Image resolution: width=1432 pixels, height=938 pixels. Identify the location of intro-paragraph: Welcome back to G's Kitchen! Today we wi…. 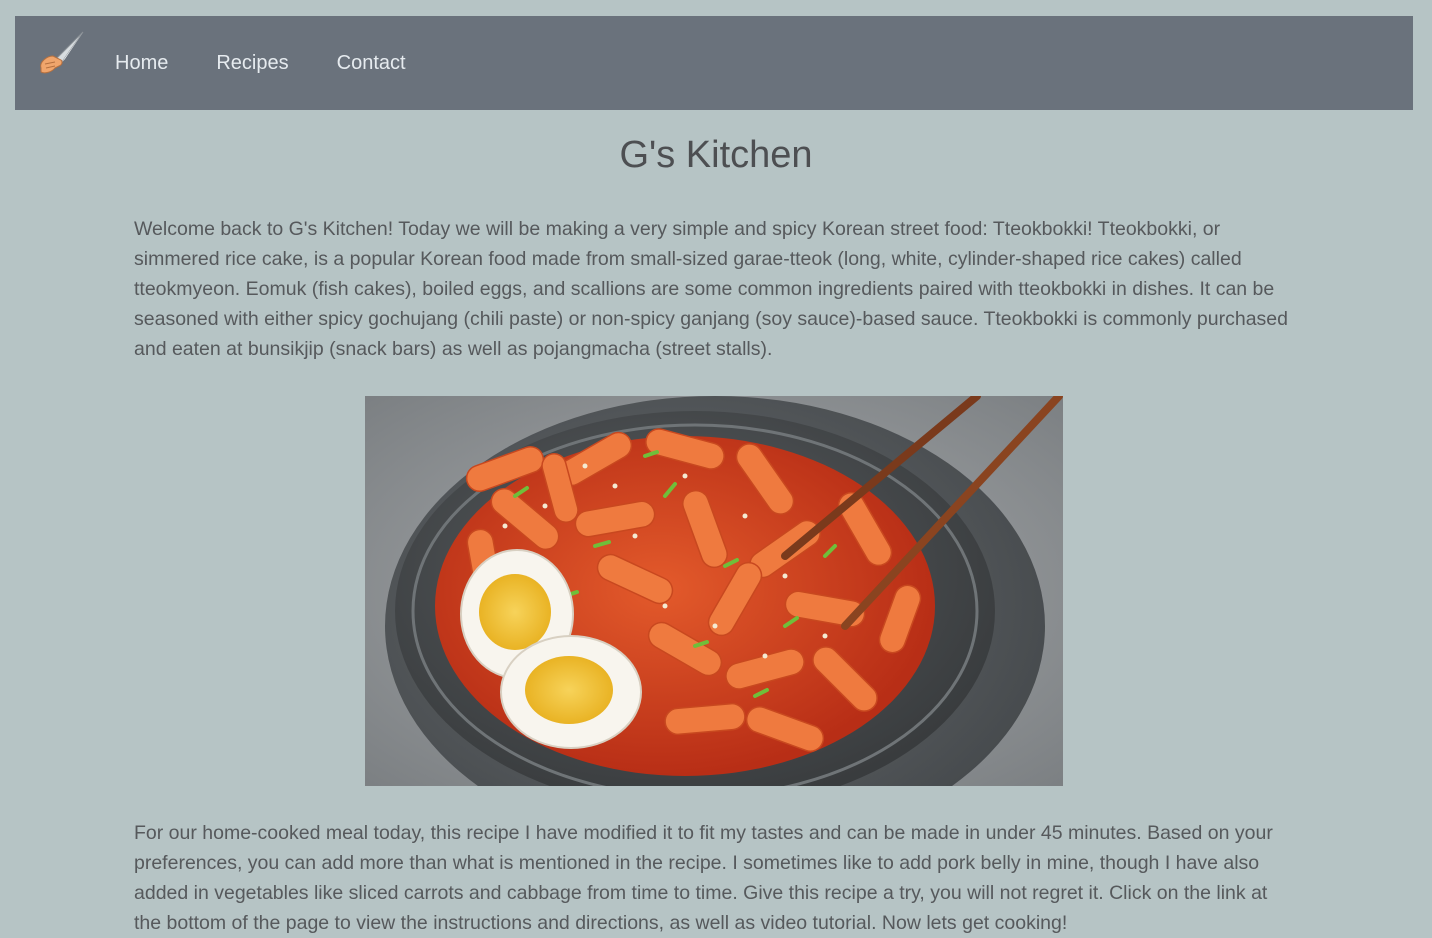
(711, 289).